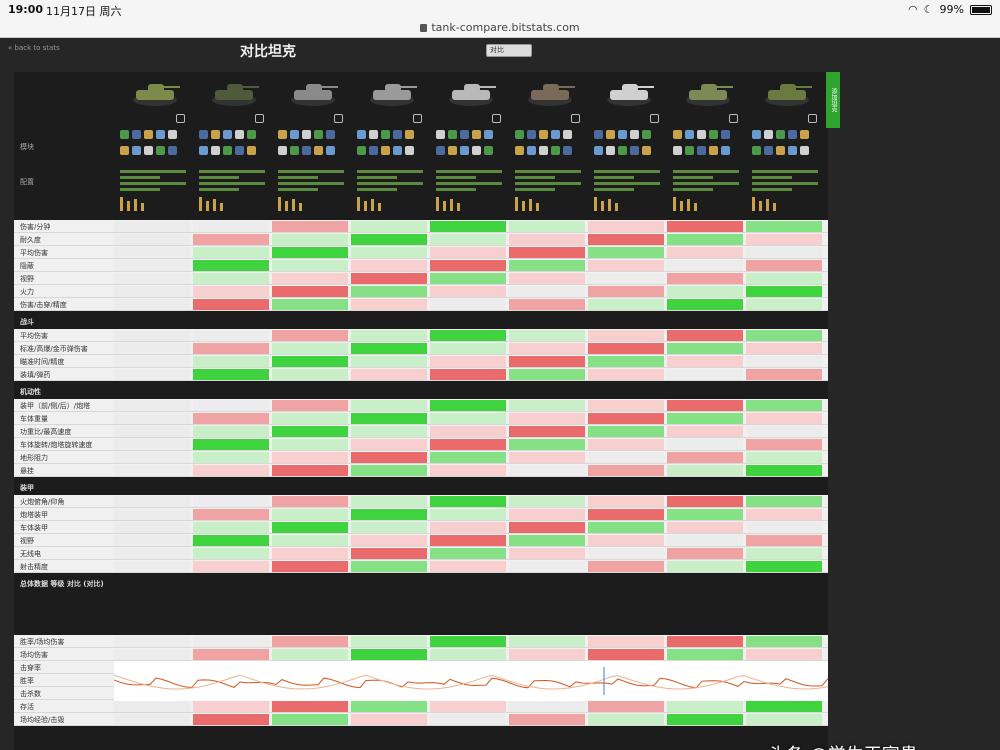 The image size is (1000, 750). Describe the element at coordinates (509, 50) in the screenshot. I see `compare-select: 对比` at that location.